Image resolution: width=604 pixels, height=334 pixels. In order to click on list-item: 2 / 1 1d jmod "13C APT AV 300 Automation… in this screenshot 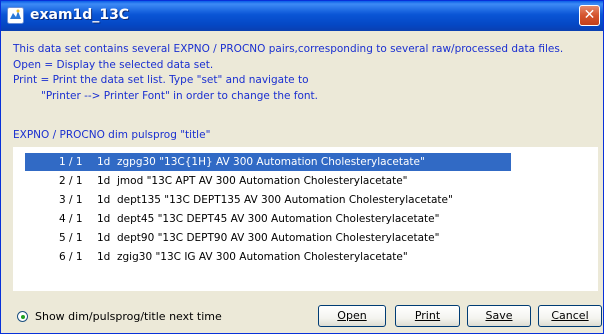, I will do `click(268, 181)`.